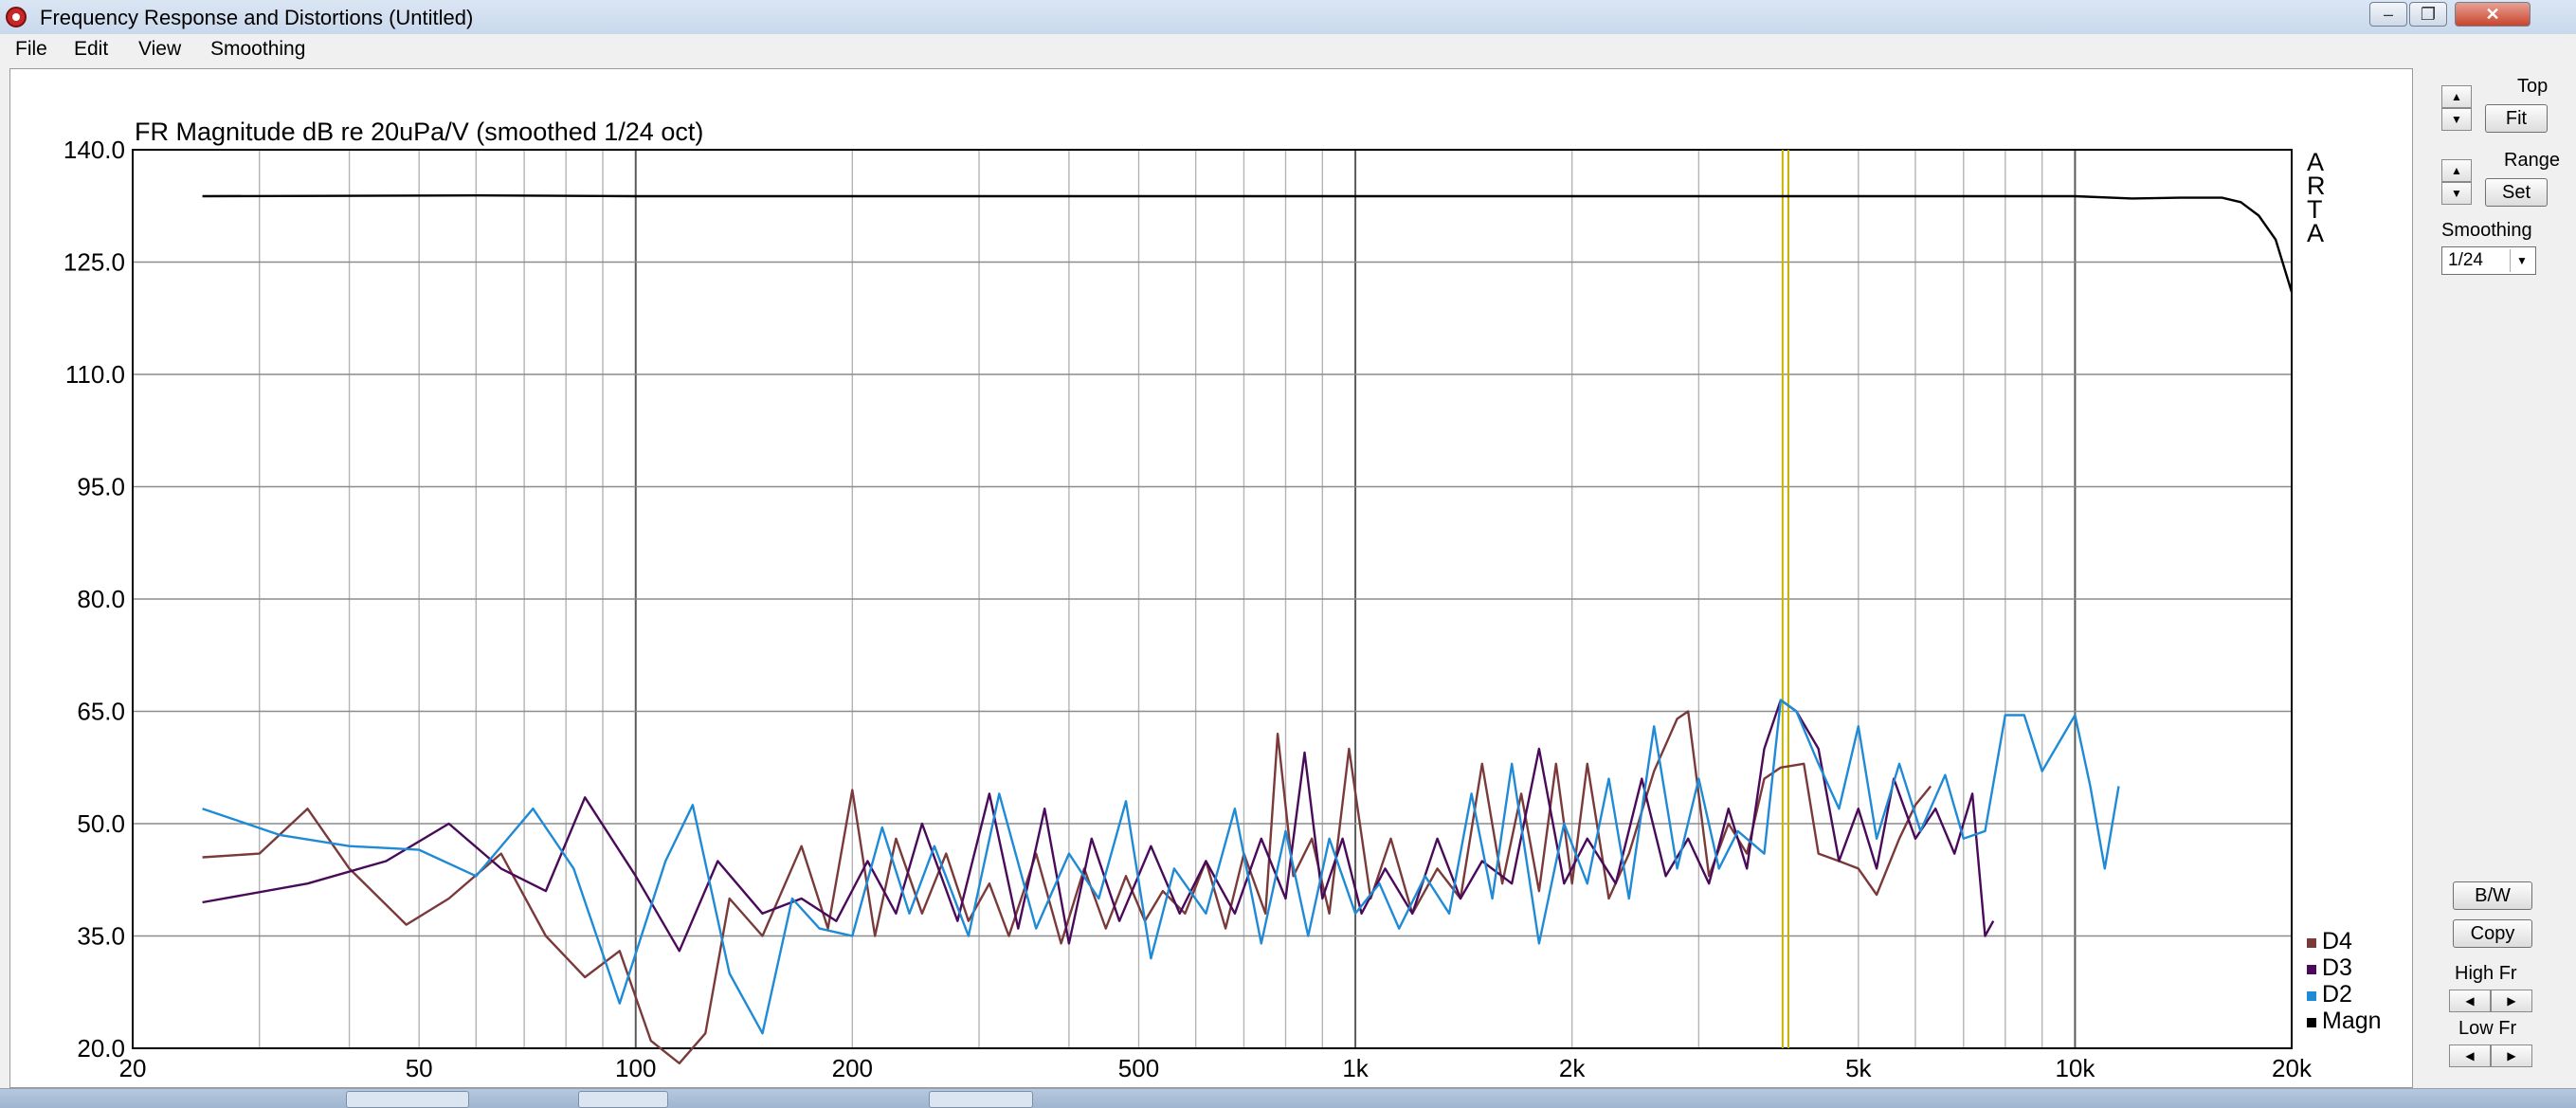  Describe the element at coordinates (2533, 86) in the screenshot. I see `top-label: Top` at that location.